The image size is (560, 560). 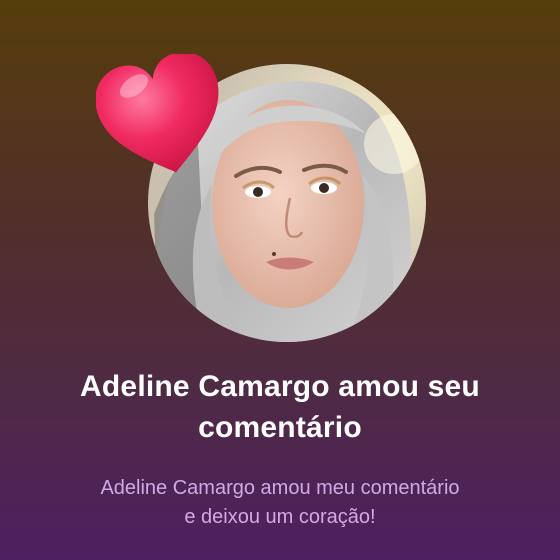 What do you see at coordinates (280, 386) in the screenshot?
I see `title-line-1: Adeline Camargo amou seu` at bounding box center [280, 386].